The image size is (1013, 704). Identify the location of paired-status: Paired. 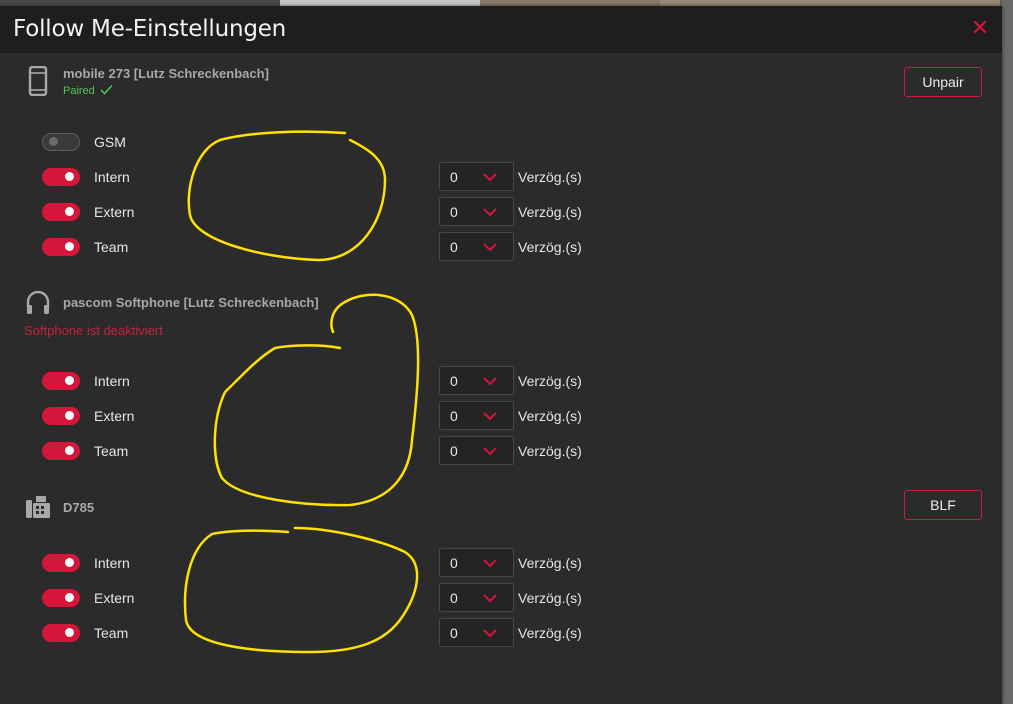
(88, 90).